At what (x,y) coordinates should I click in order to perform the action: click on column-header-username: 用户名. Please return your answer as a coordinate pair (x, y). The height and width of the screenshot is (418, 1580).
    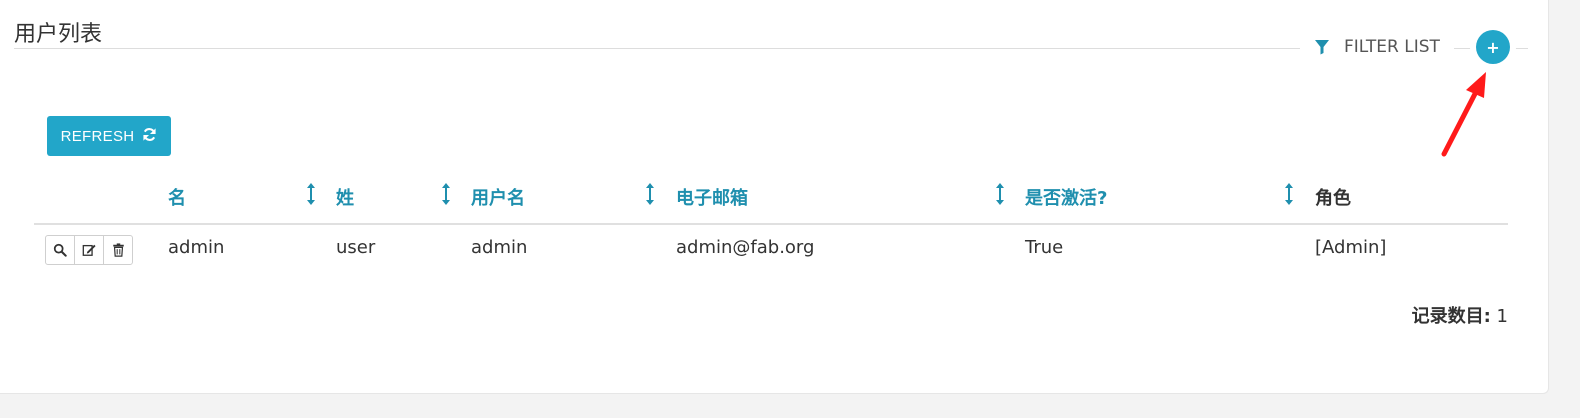
    Looking at the image, I should click on (498, 197).